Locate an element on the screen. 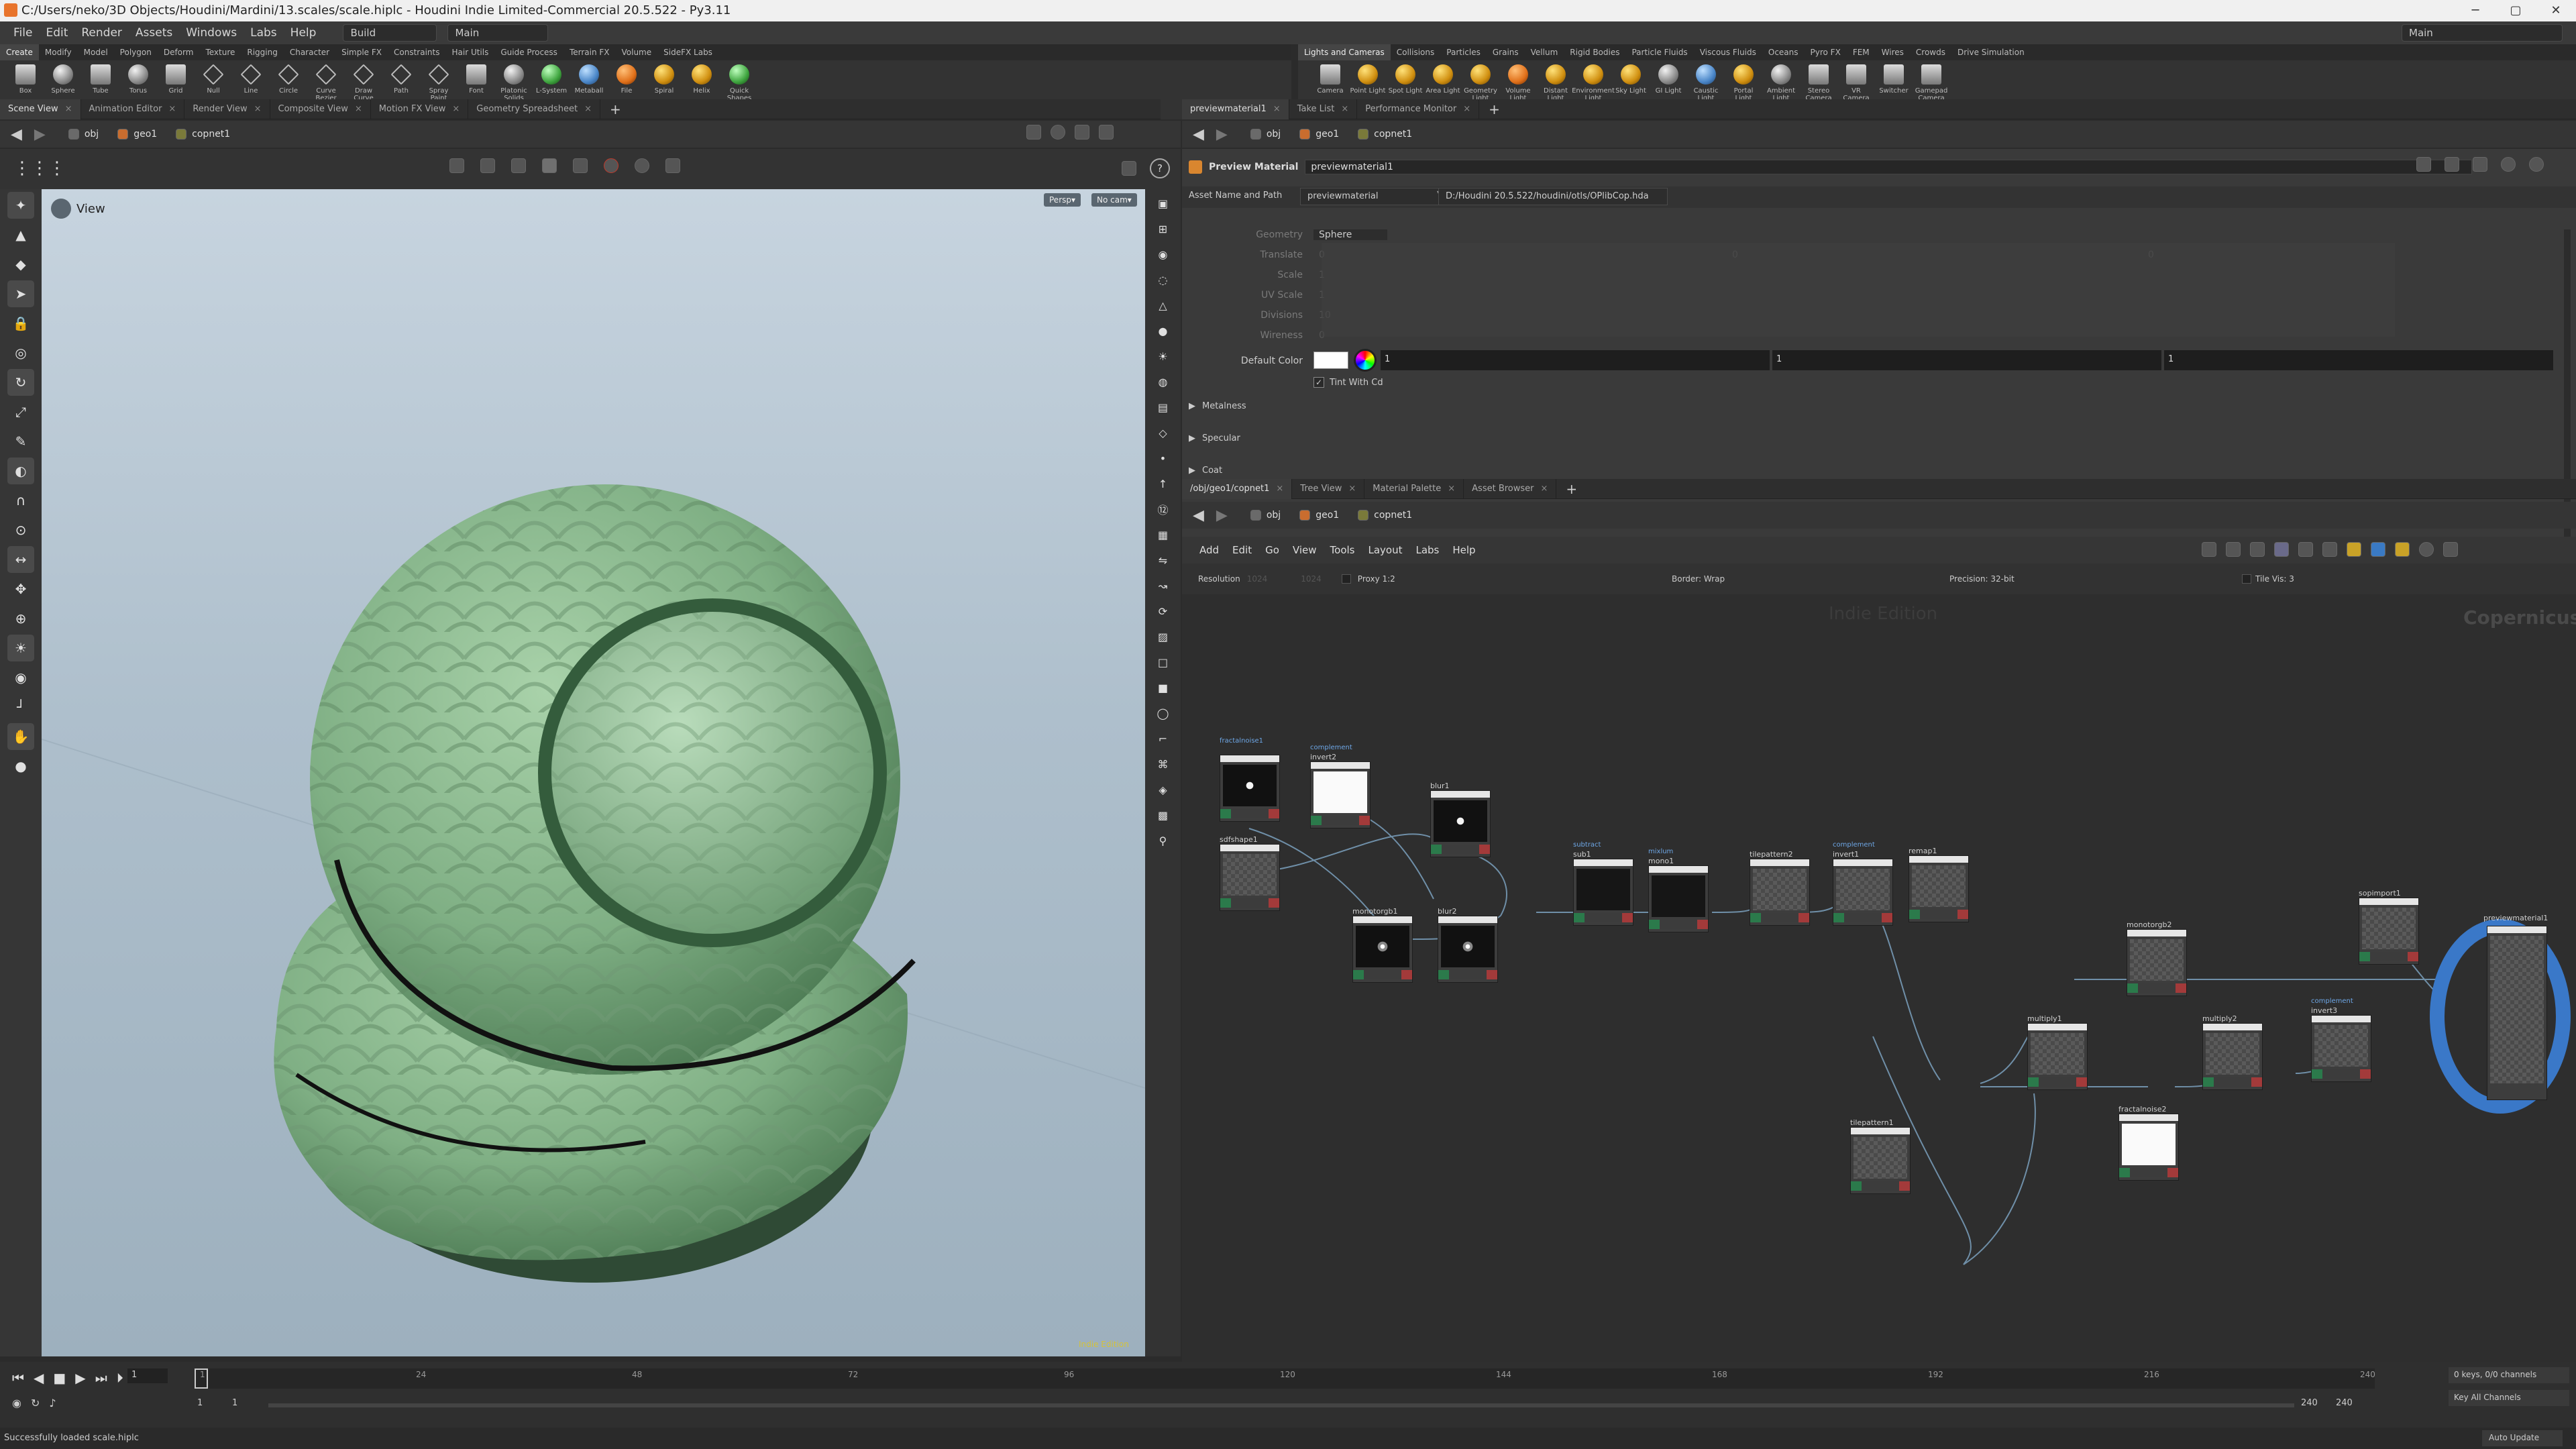 This screenshot has height=1449, width=2576. target-tool-icon: ⊕ is located at coordinates (20, 618).